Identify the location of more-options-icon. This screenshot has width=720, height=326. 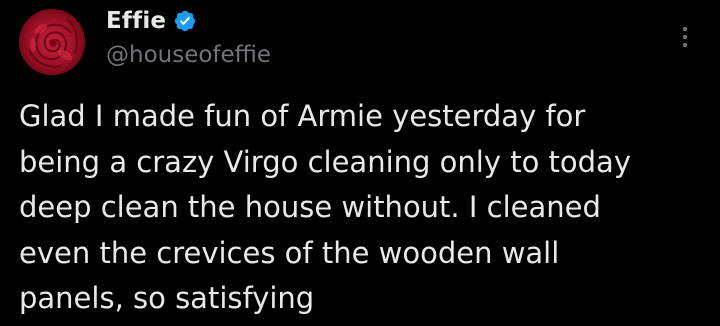
(685, 37).